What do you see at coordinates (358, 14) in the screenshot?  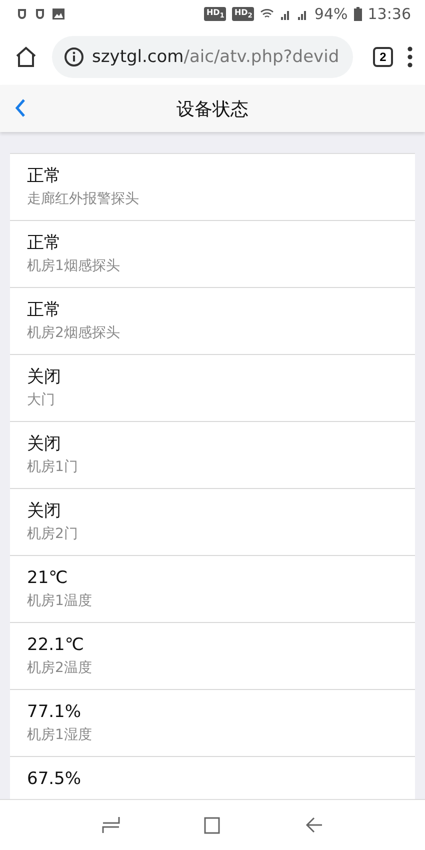 I see `battery-icon` at bounding box center [358, 14].